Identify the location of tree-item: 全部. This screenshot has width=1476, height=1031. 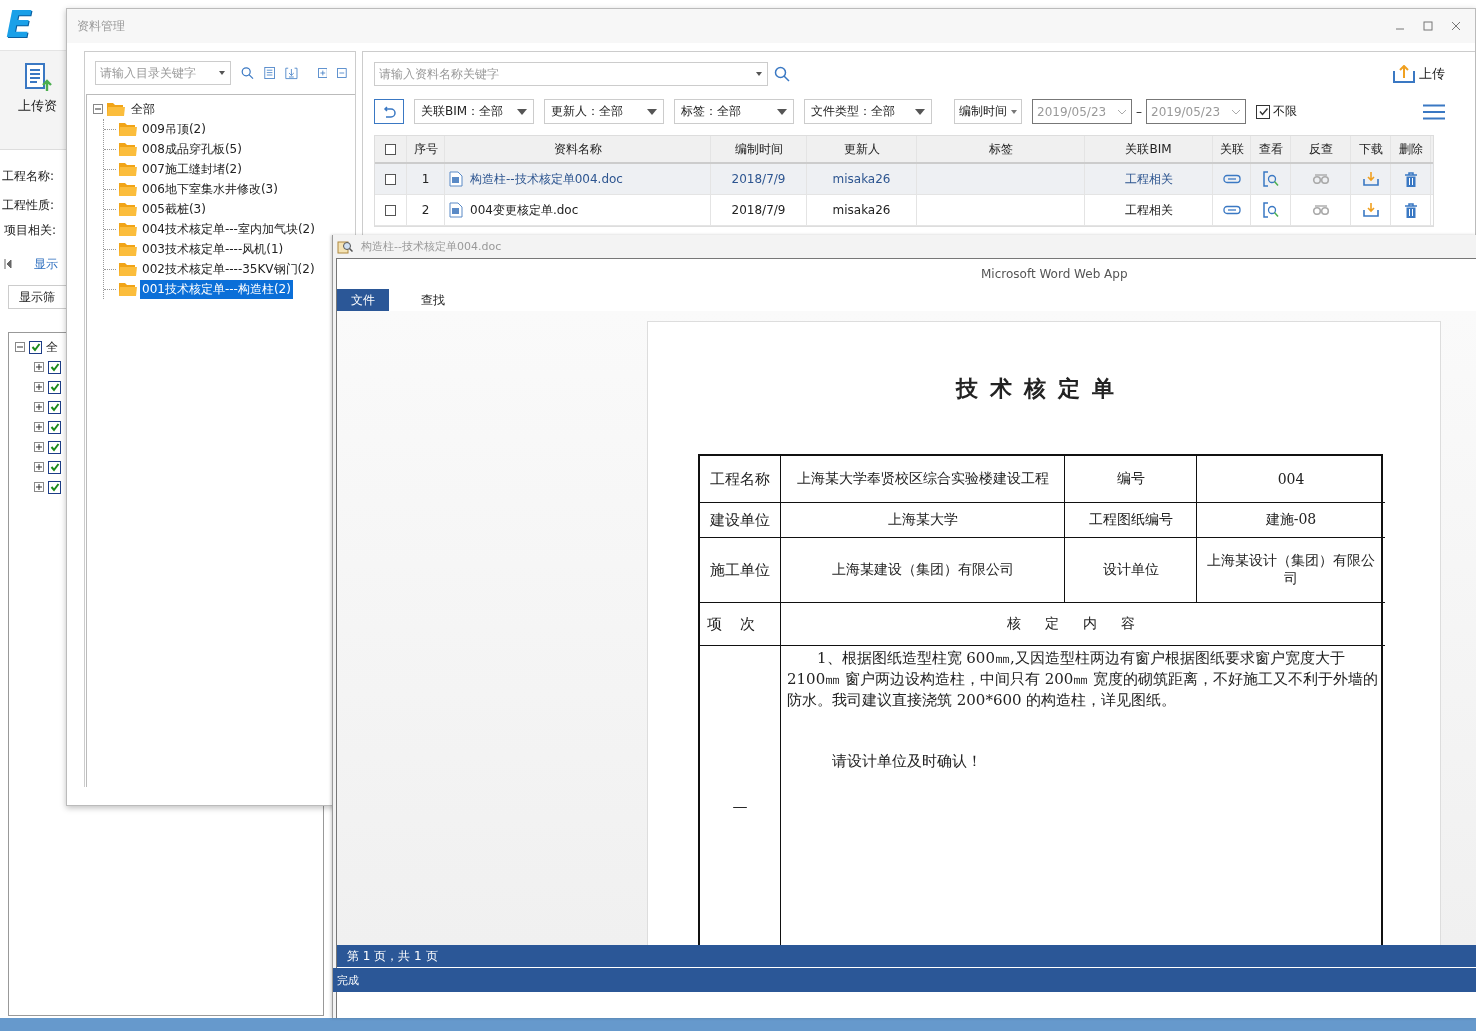
(143, 109).